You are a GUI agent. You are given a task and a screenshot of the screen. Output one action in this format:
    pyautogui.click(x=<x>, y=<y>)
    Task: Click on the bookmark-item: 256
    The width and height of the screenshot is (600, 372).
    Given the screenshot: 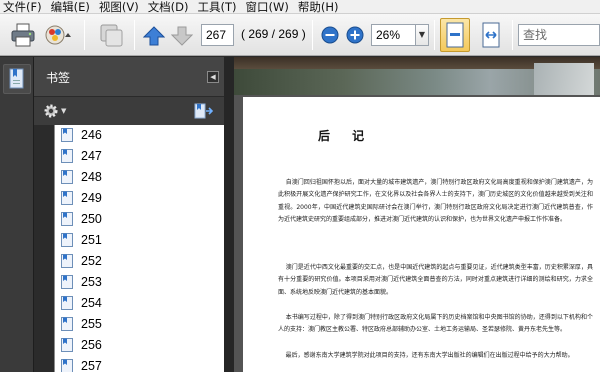 What is the action you would take?
    pyautogui.click(x=81, y=345)
    